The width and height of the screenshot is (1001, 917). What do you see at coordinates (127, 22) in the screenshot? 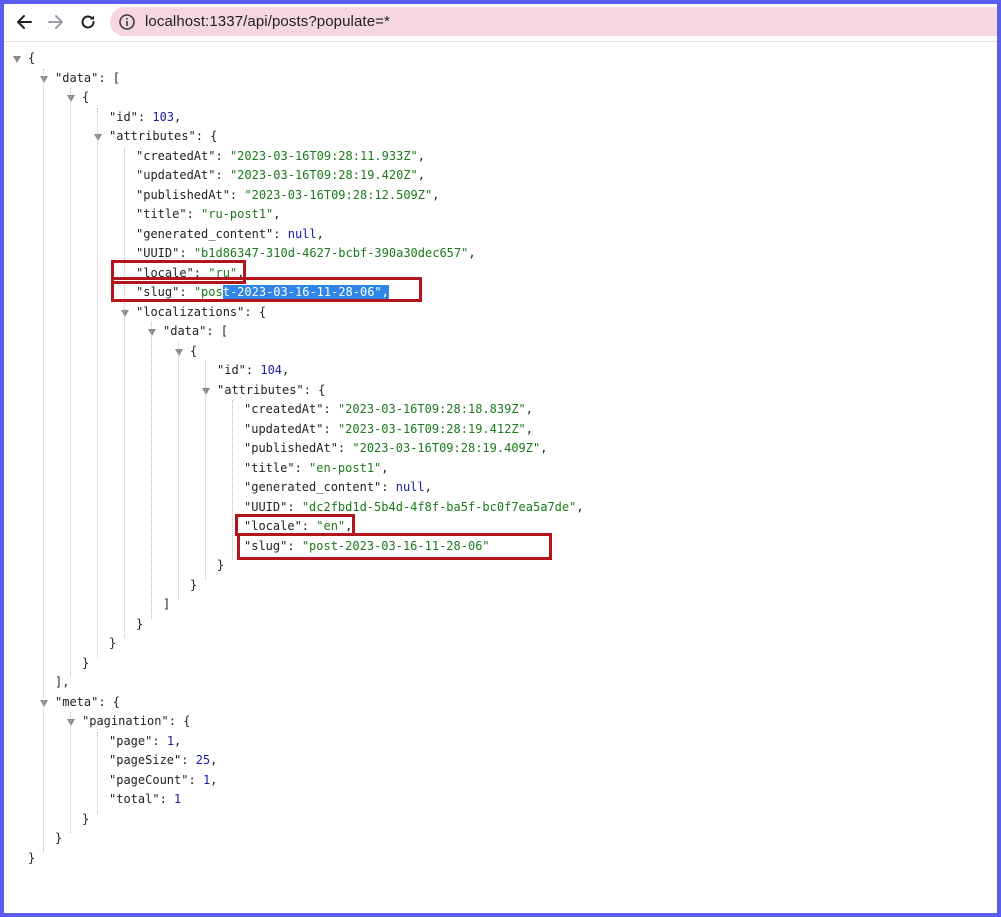
I see `info-circle-icon` at bounding box center [127, 22].